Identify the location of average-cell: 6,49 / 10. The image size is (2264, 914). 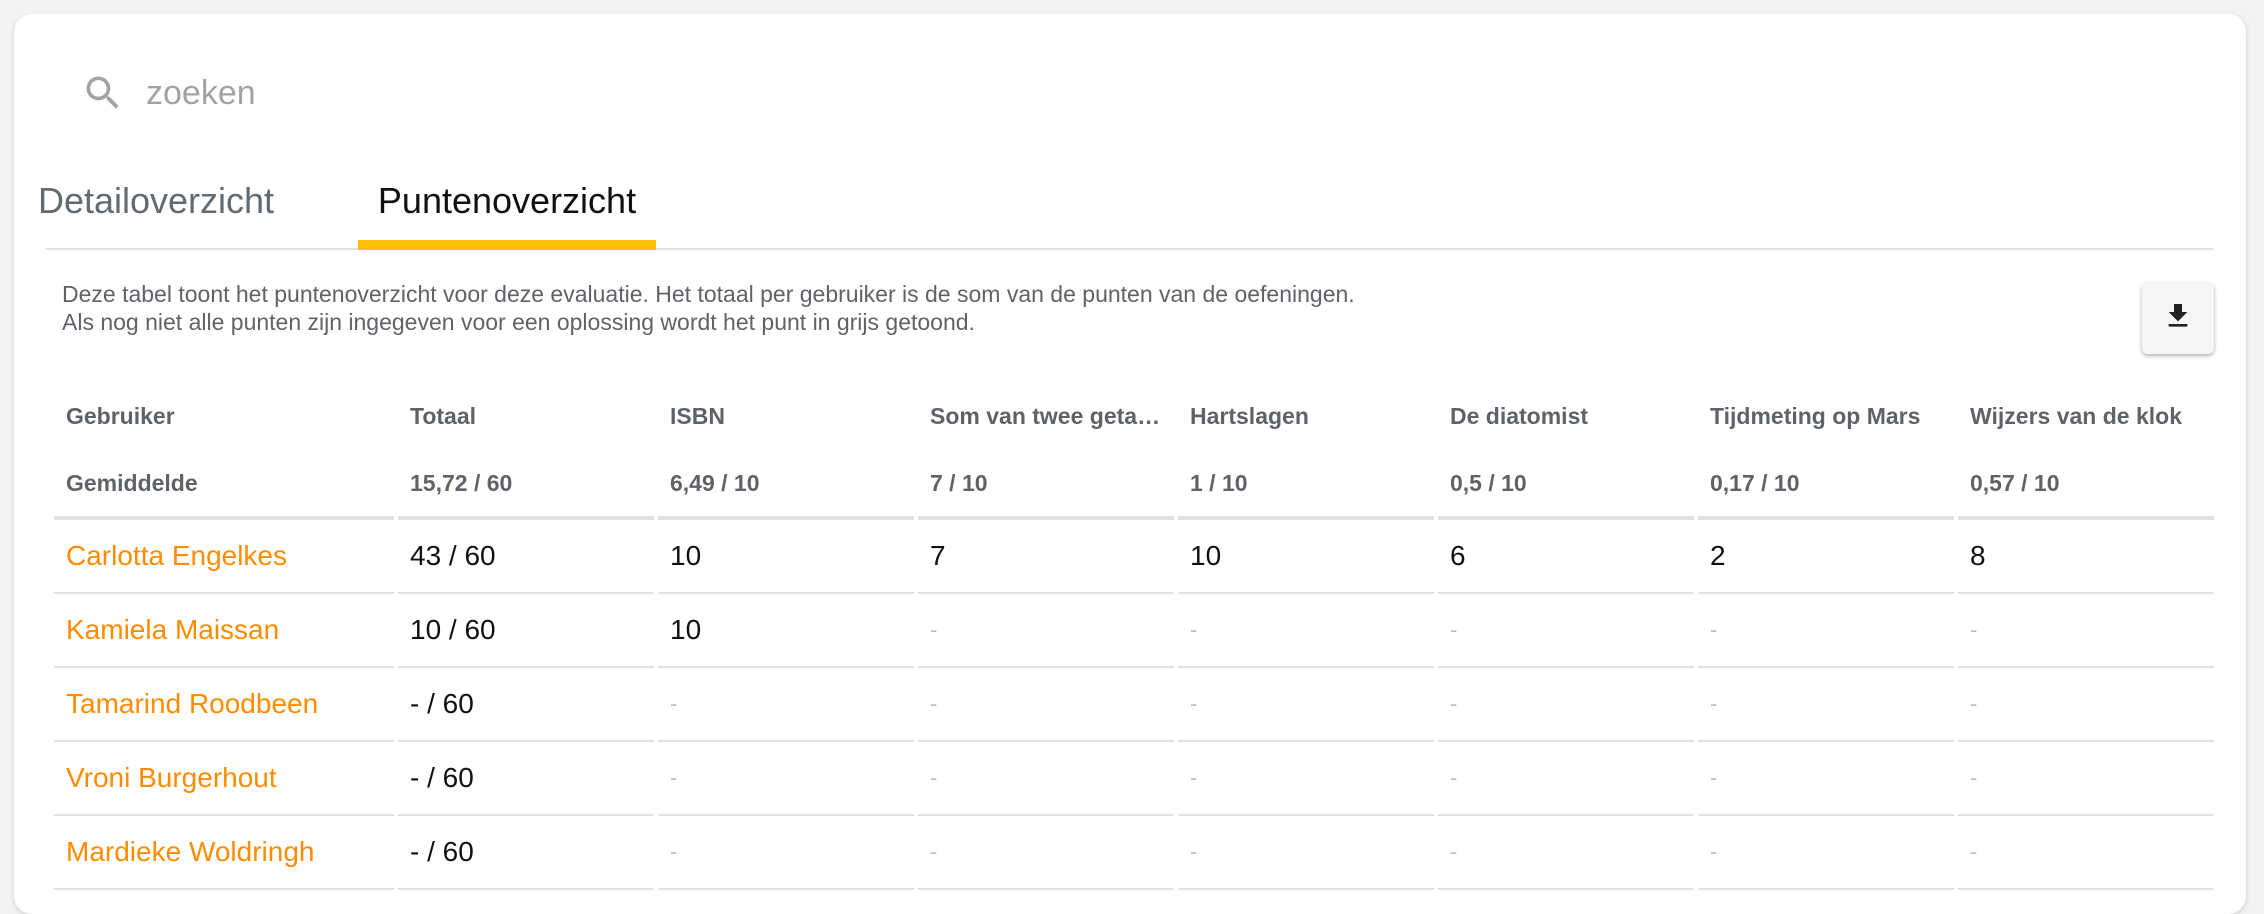
(786, 485).